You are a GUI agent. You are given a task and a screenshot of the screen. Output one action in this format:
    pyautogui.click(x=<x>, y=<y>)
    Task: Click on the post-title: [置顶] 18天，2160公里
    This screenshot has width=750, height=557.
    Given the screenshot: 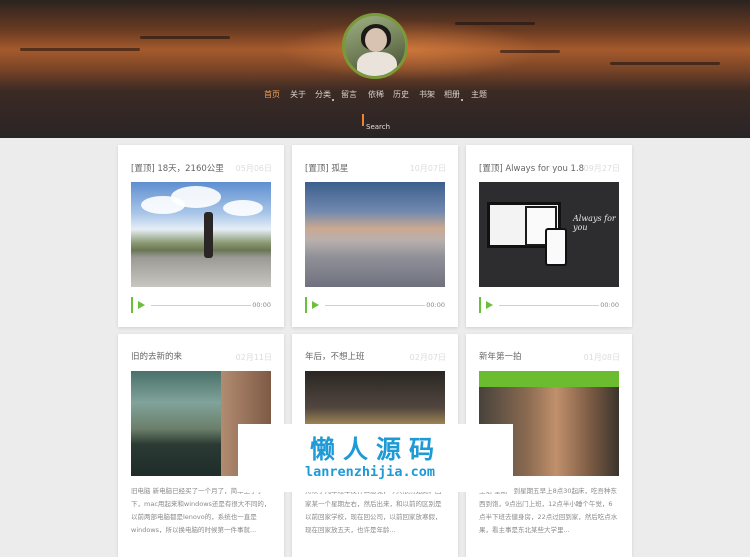 What is the action you would take?
    pyautogui.click(x=177, y=168)
    